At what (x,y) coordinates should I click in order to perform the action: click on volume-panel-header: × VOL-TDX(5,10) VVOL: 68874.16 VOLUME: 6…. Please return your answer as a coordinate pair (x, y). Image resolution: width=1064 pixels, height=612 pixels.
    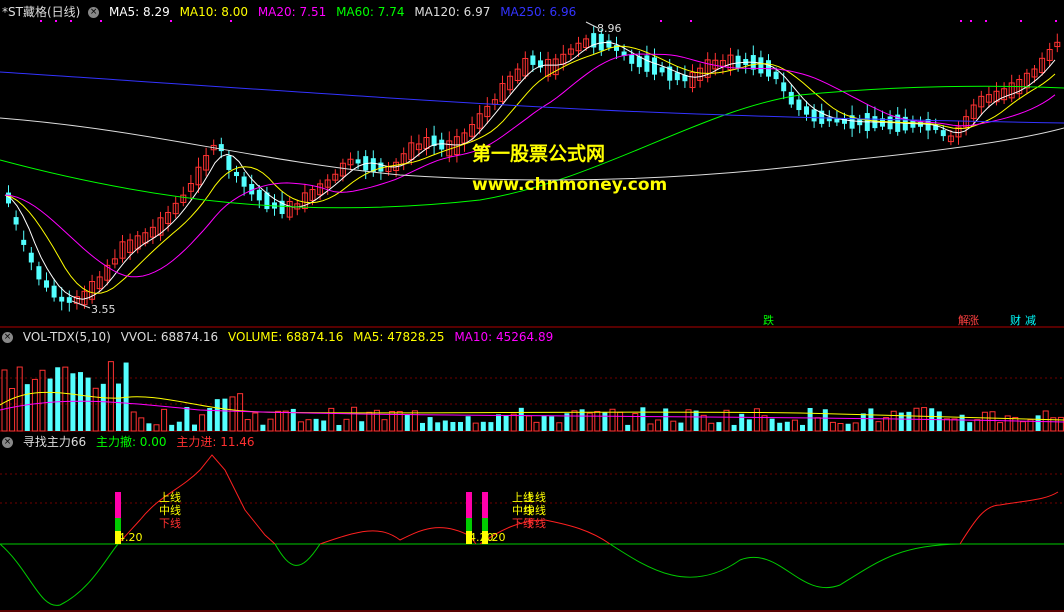
    Looking at the image, I should click on (280, 337).